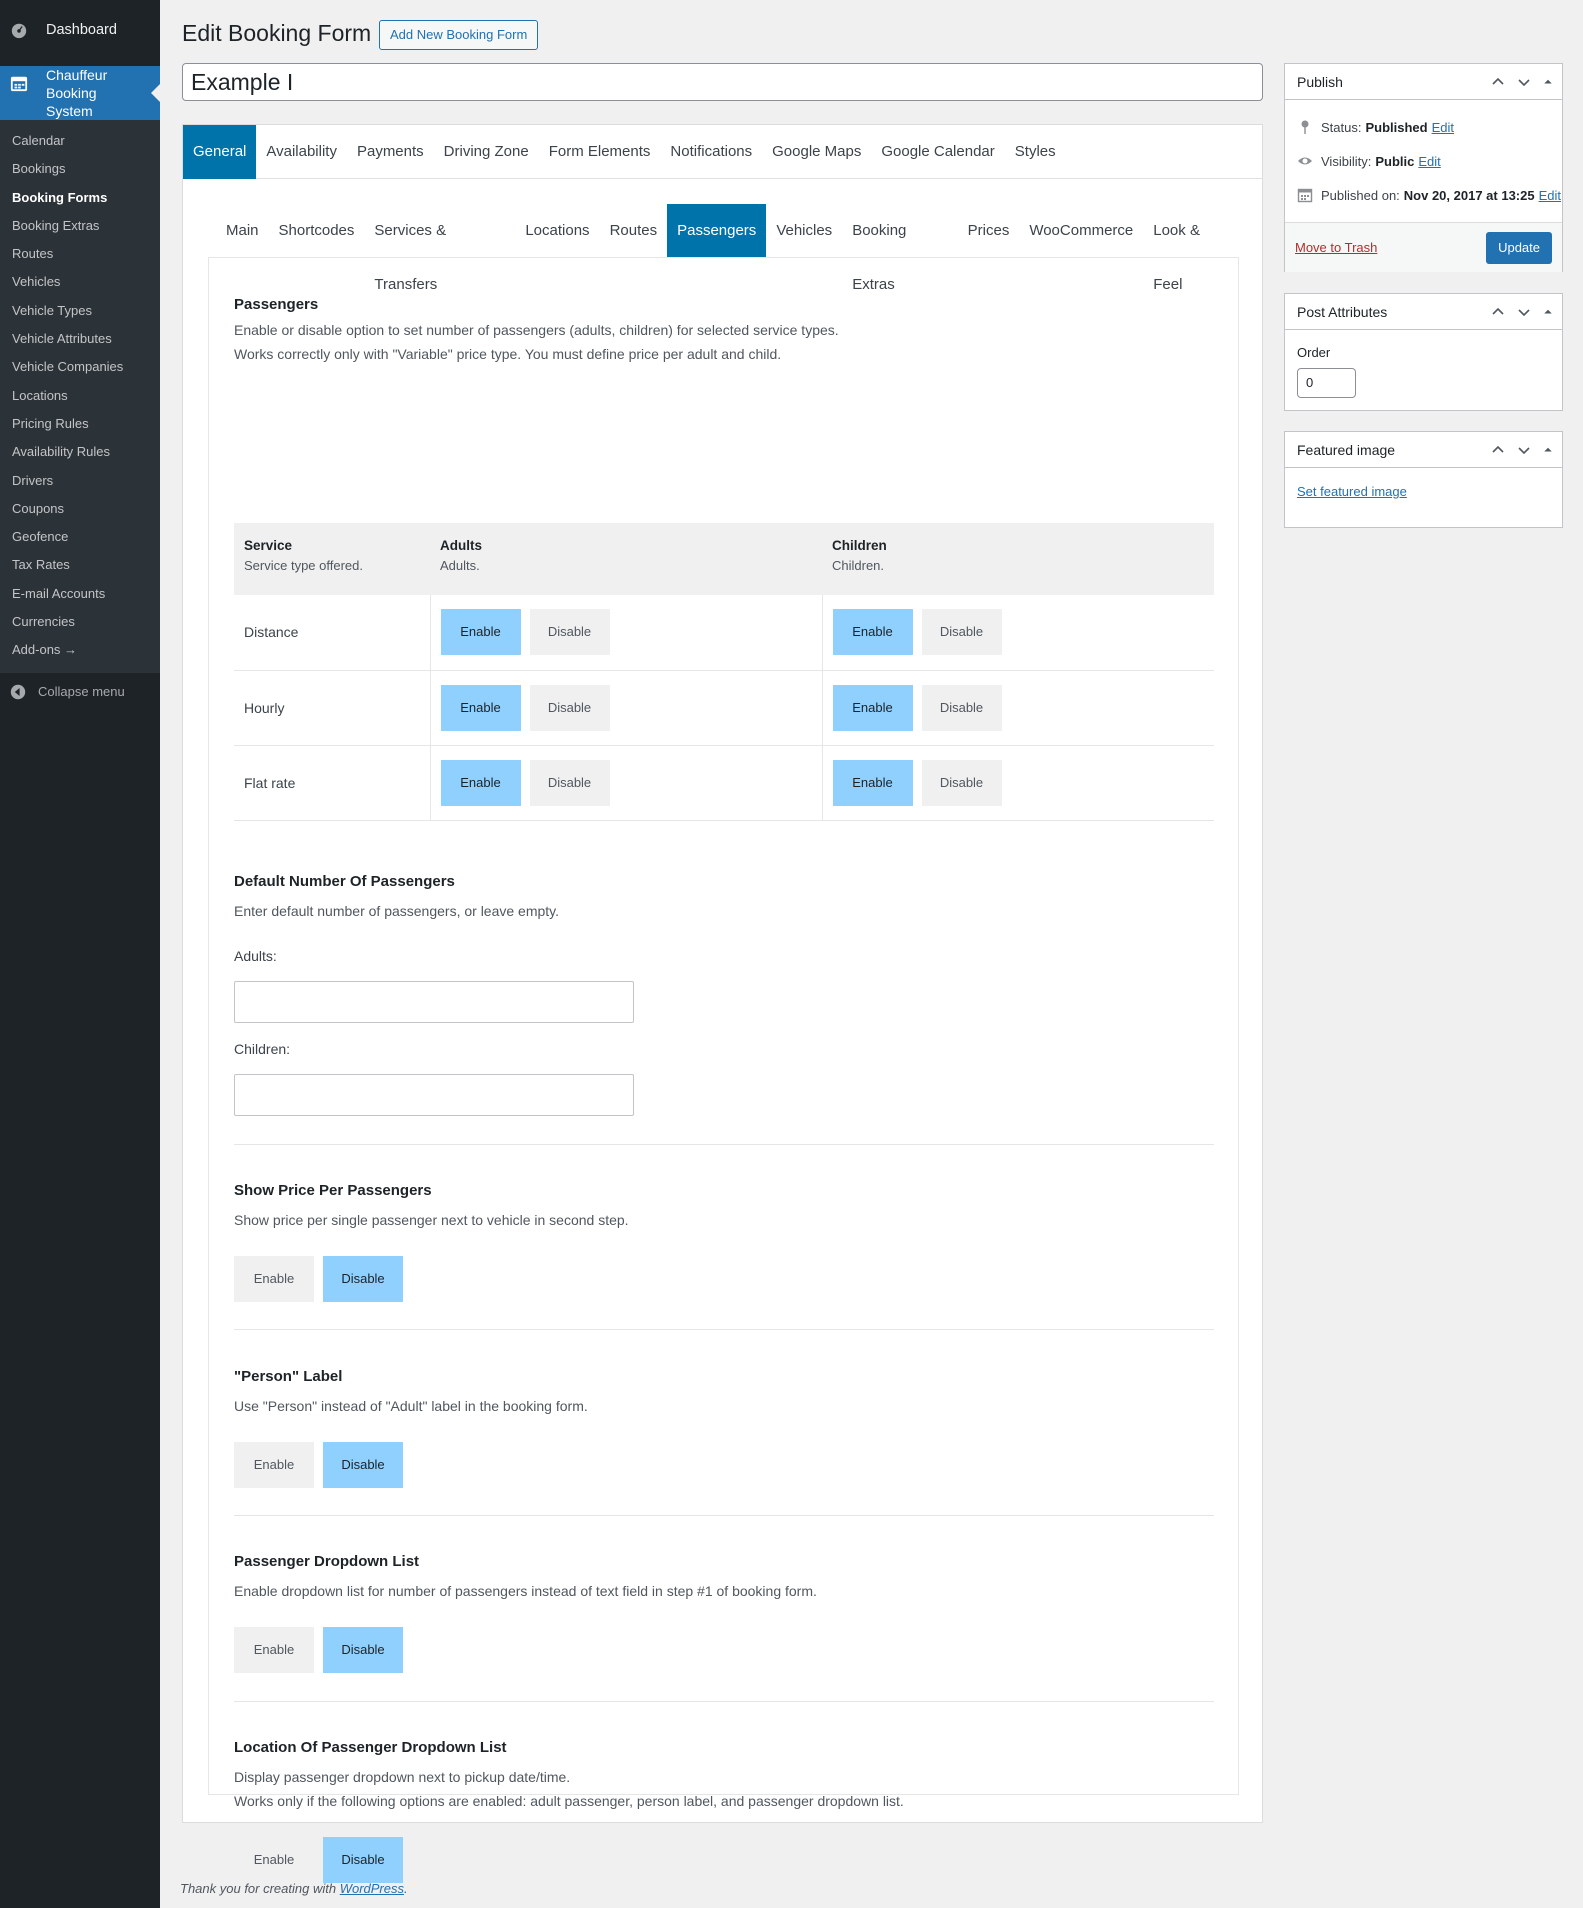 The height and width of the screenshot is (1908, 1583). Describe the element at coordinates (569, 707) in the screenshot. I see `hourly-adults-disable-button: Disable` at that location.